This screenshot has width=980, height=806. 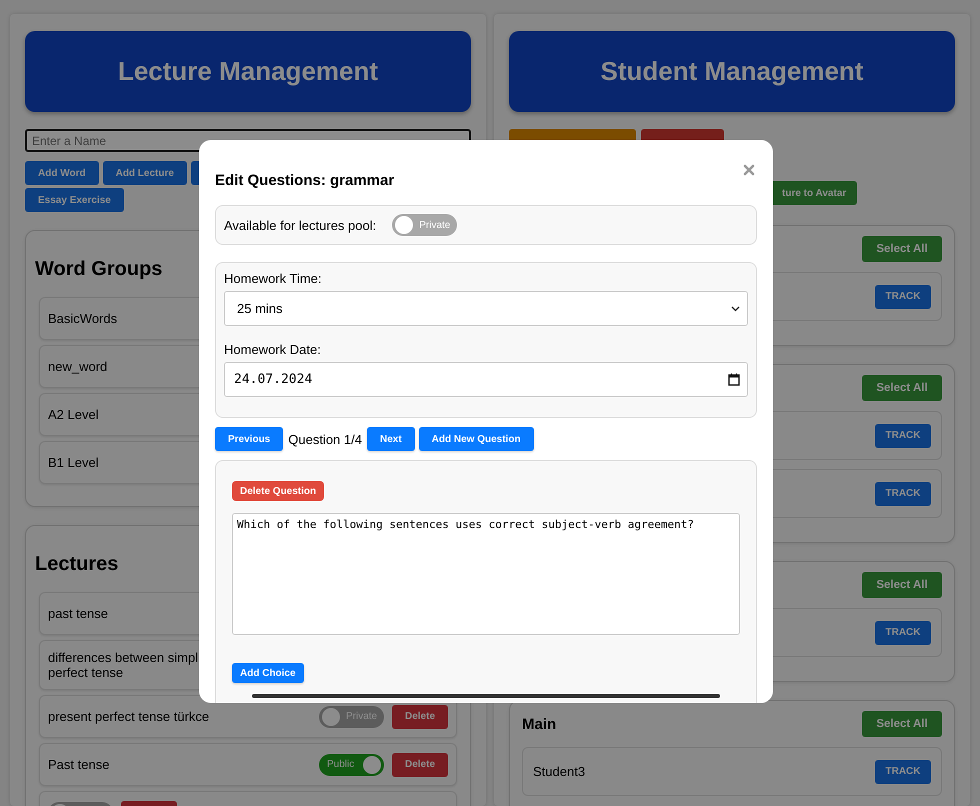 What do you see at coordinates (325, 439) in the screenshot?
I see `question-counter: Question 1/4` at bounding box center [325, 439].